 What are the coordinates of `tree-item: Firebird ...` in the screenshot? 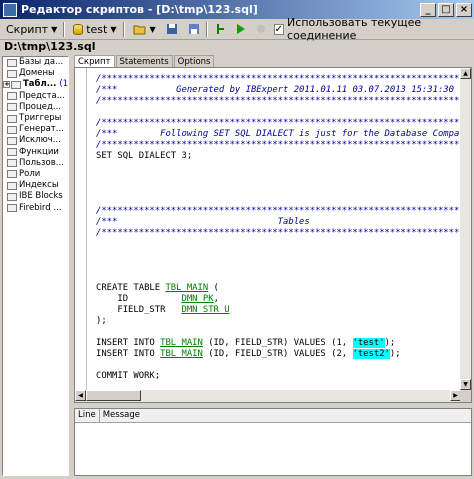 It's located at (35, 207).